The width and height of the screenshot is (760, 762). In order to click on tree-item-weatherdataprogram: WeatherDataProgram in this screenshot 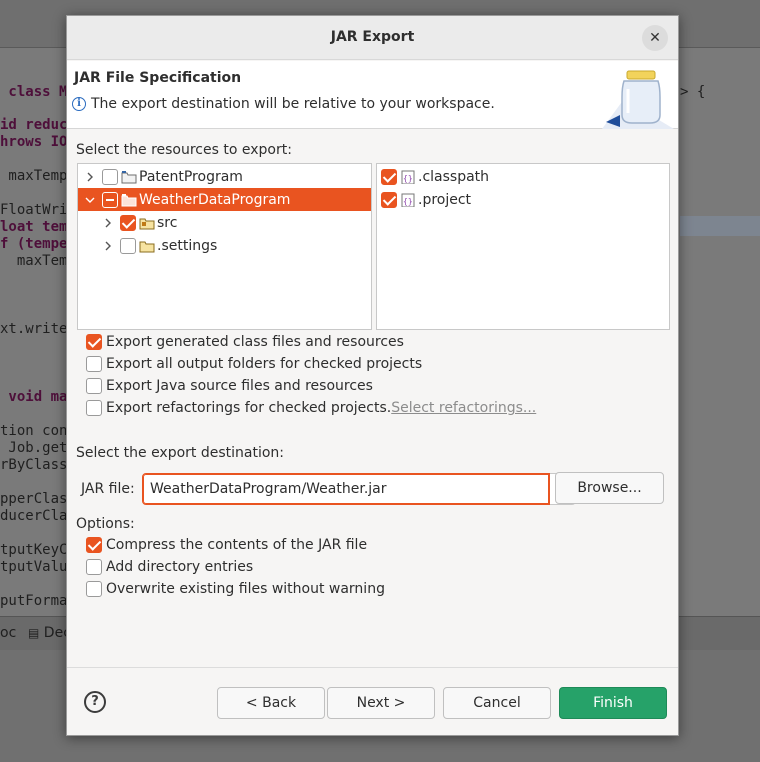, I will do `click(224, 199)`.